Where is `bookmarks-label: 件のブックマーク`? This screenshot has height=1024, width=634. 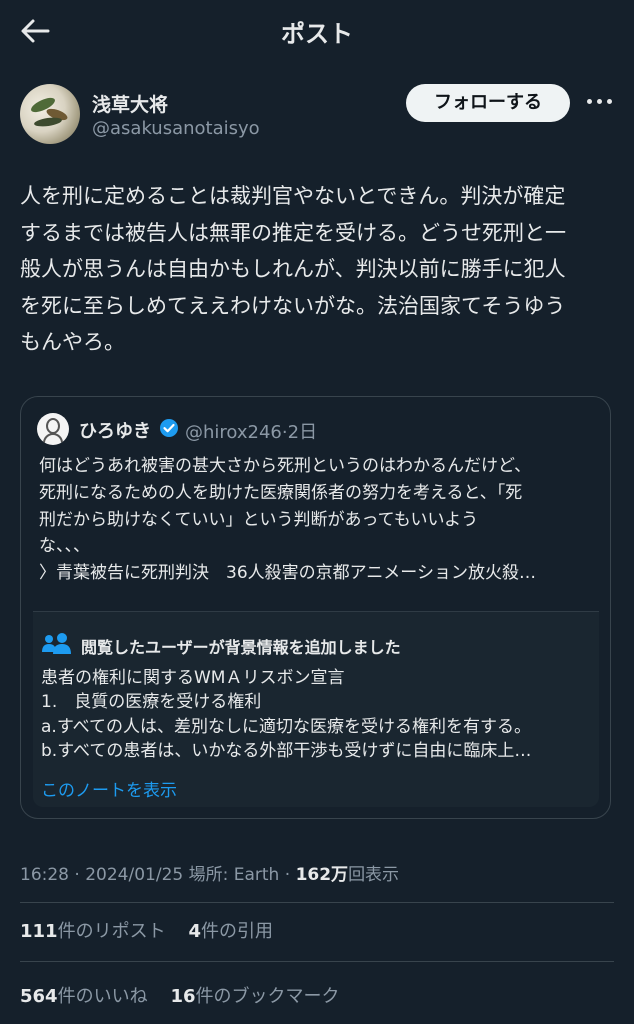 bookmarks-label: 件のブックマーク is located at coordinates (267, 996).